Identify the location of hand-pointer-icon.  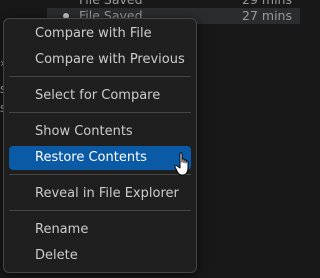
(181, 164).